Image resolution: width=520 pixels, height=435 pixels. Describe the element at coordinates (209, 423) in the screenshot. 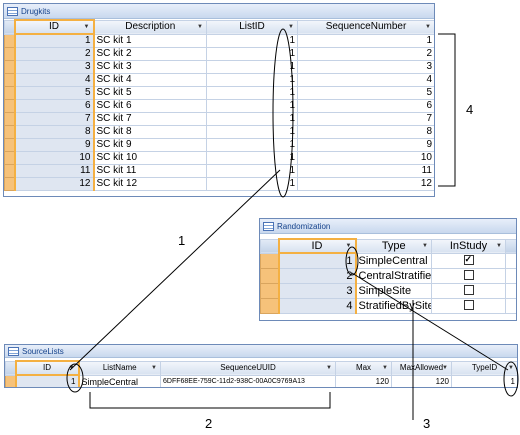

I see `annotation-label-2: 2` at that location.